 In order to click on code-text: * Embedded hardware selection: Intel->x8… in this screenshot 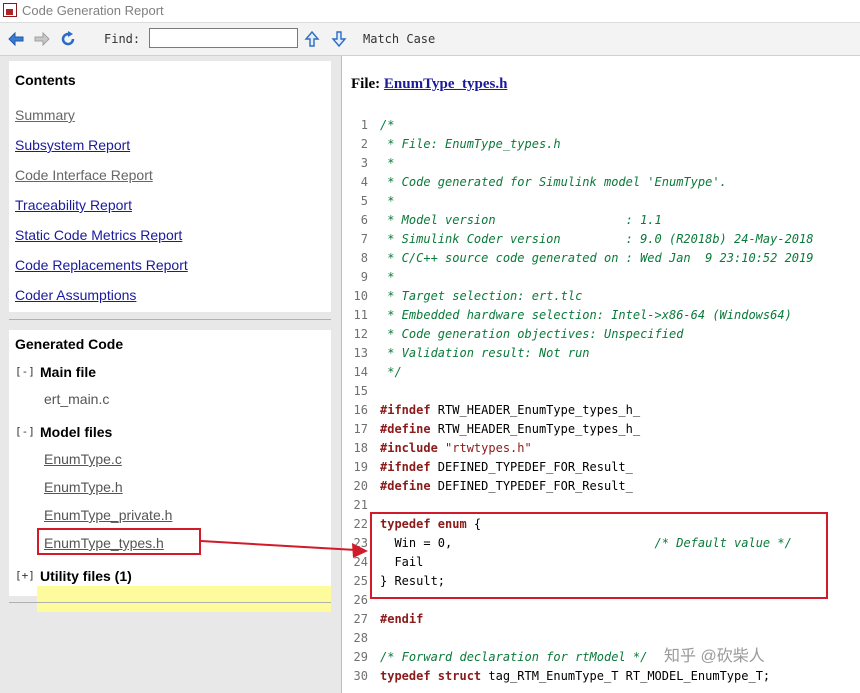, I will do `click(586, 315)`.